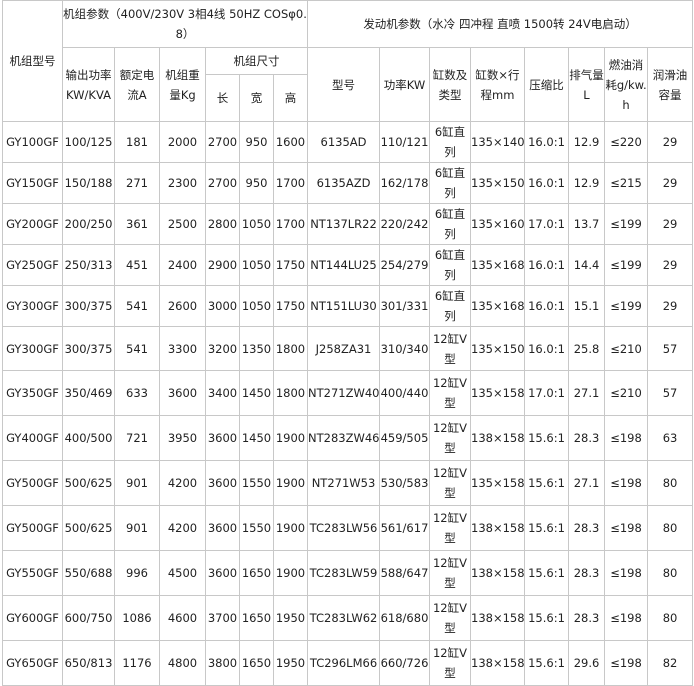 The height and width of the screenshot is (686, 694). What do you see at coordinates (626, 306) in the screenshot?
I see `cell-fuel: ≤199` at bounding box center [626, 306].